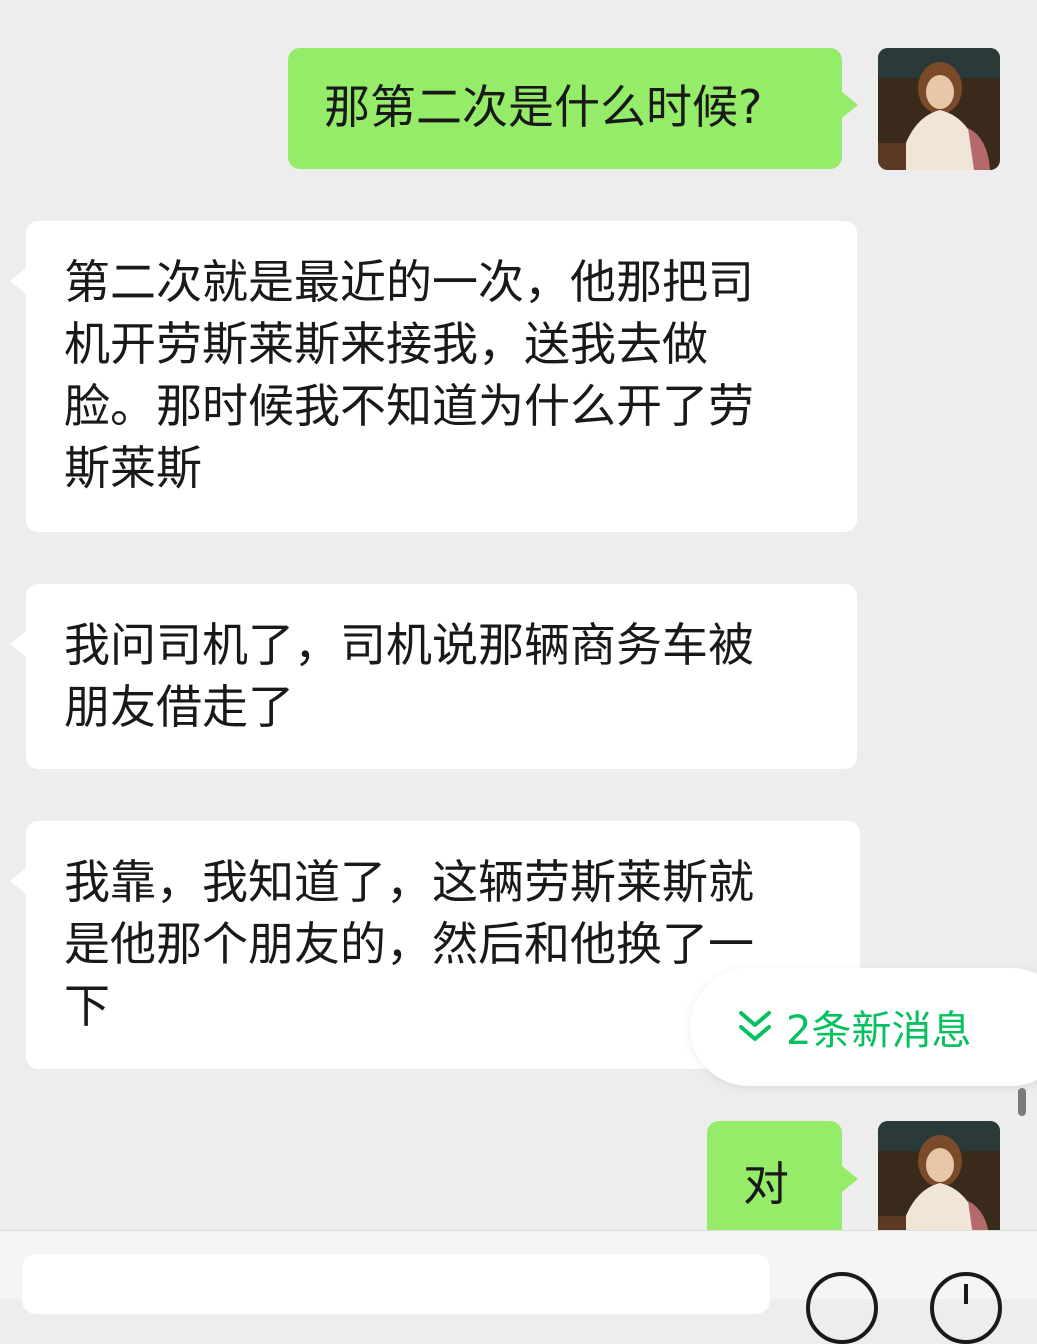 Image resolution: width=1037 pixels, height=1344 pixels. I want to click on sent-message-bubble: 对, so click(774, 1183).